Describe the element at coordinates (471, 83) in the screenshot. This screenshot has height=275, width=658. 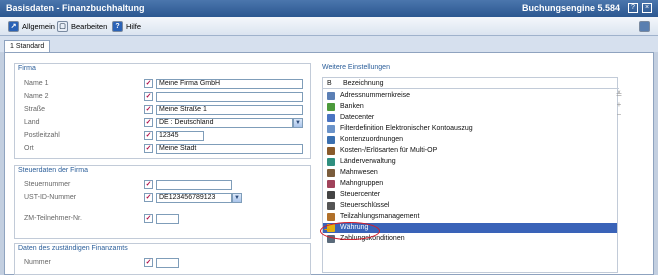
I see `list-header: B Bezeichnung` at that location.